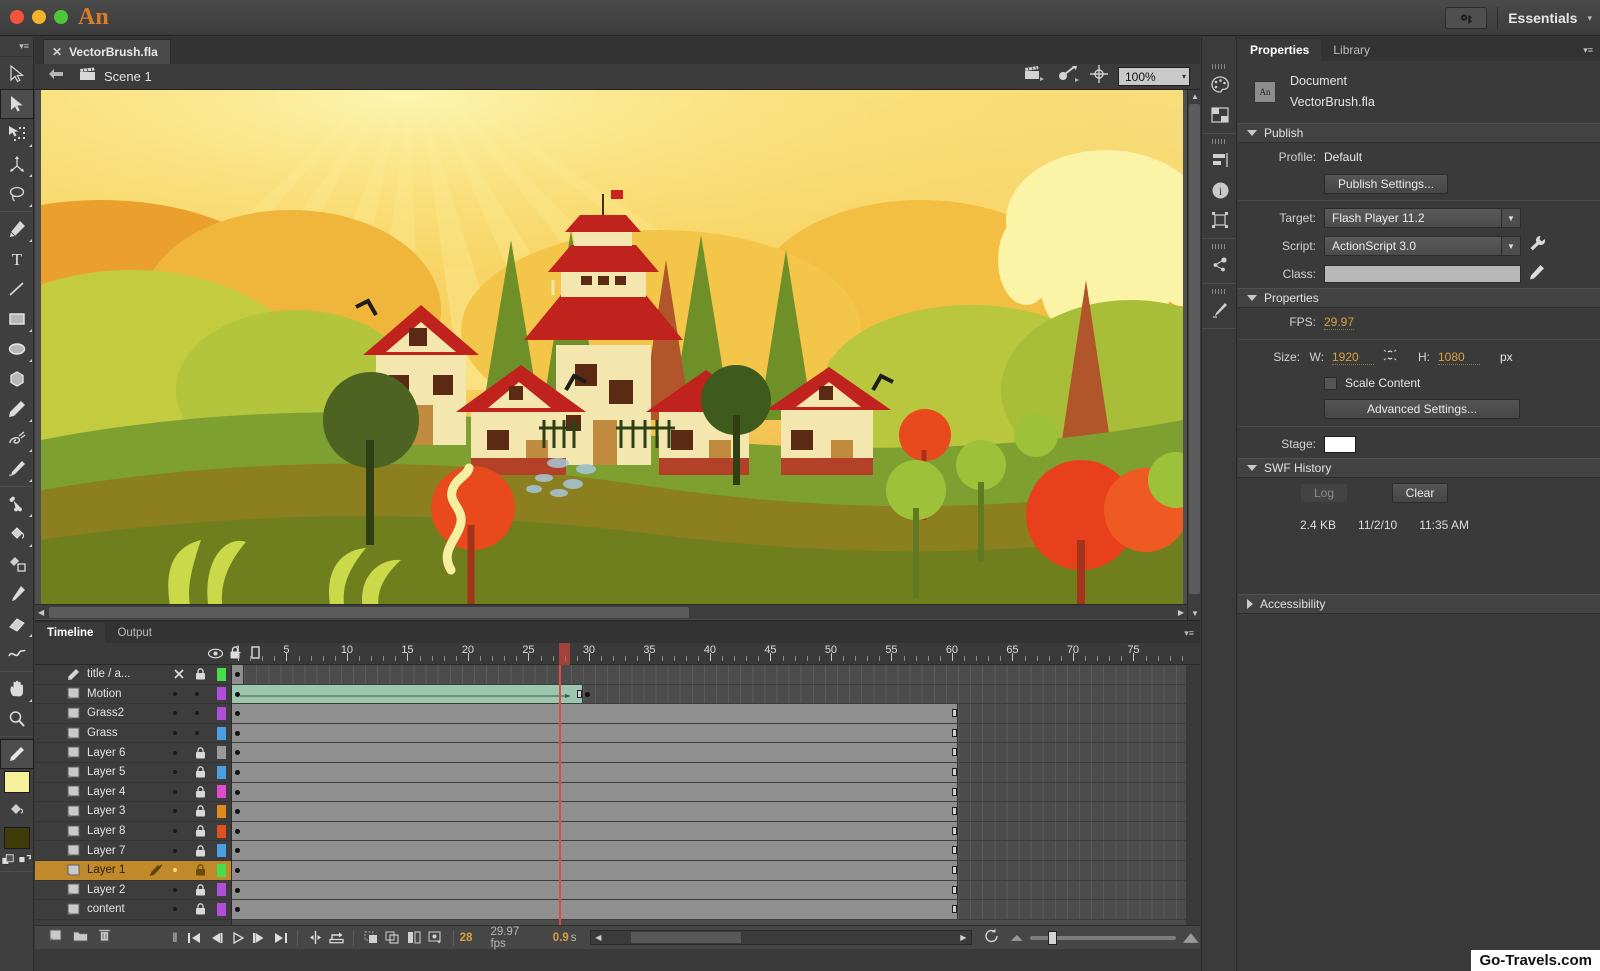 Image resolution: width=1600 pixels, height=971 pixels. I want to click on tab-properties: Properties, so click(1280, 50).